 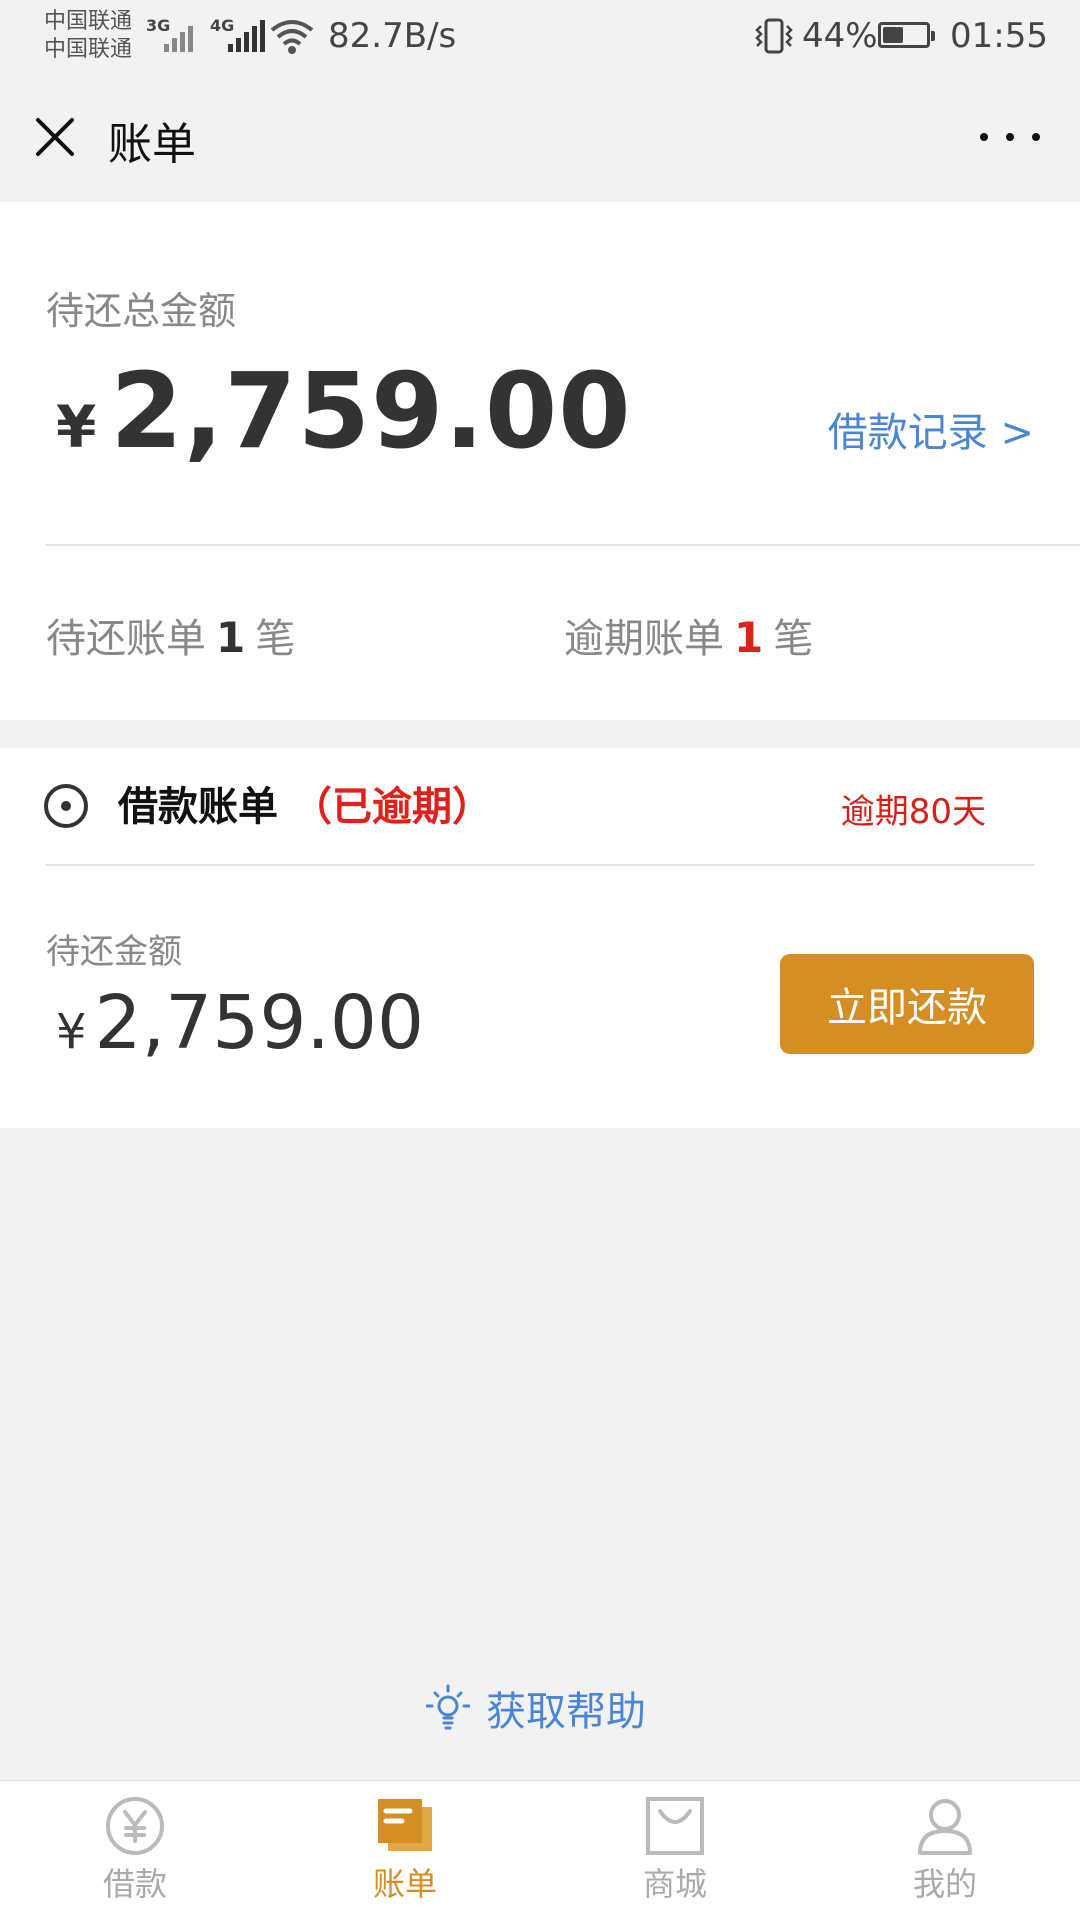 I want to click on bill-due-label: 待还金额, so click(x=114, y=952).